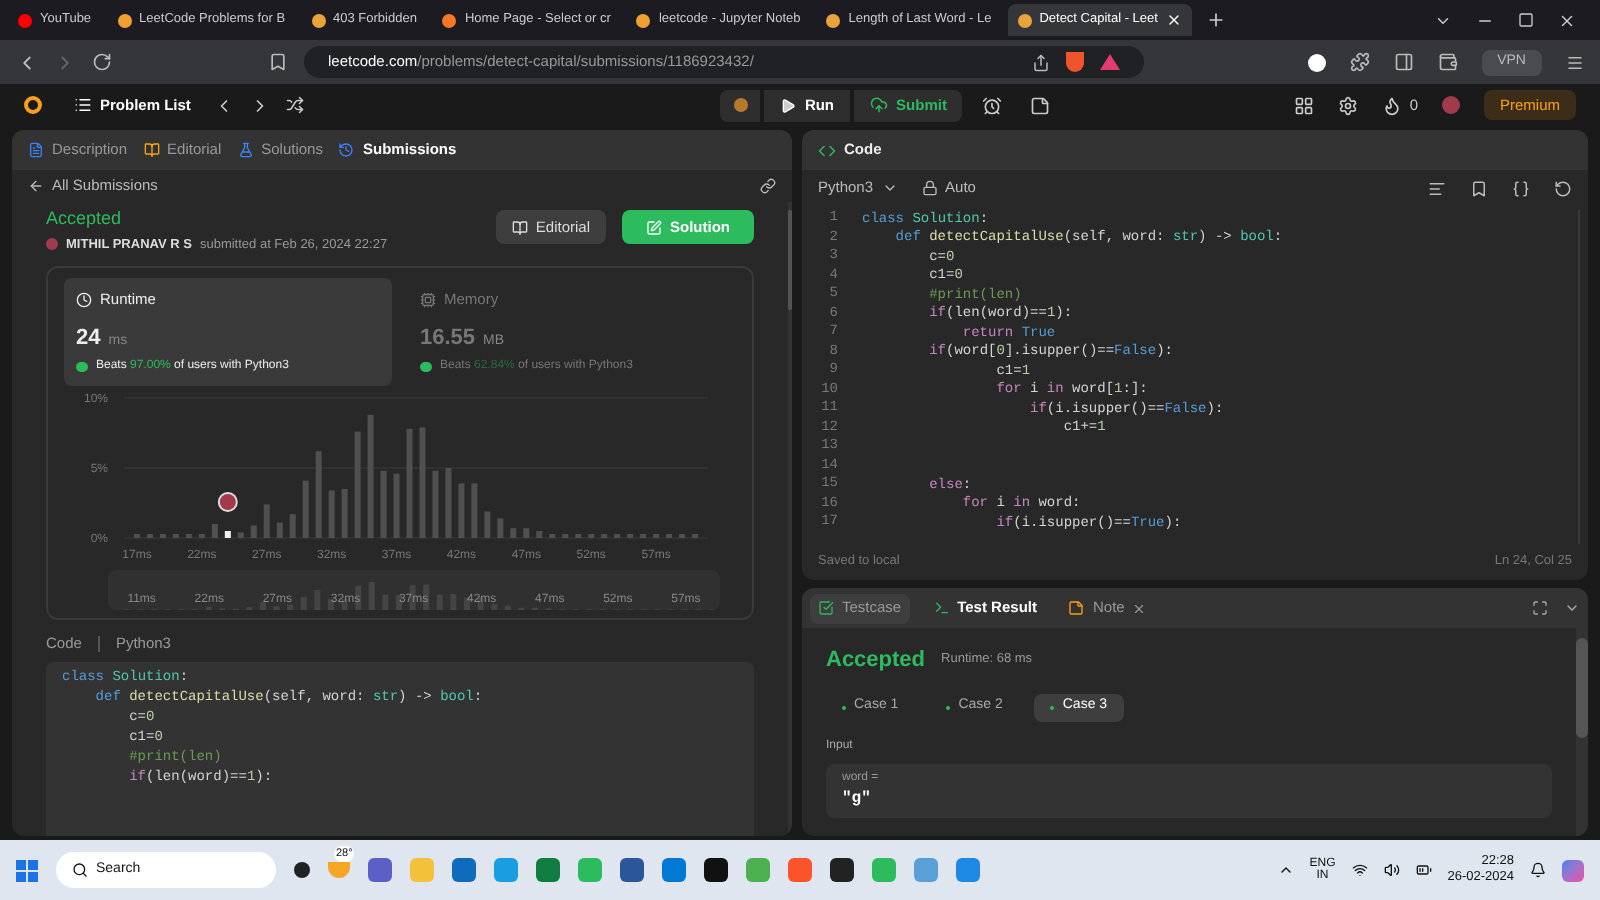 The height and width of the screenshot is (900, 1600). What do you see at coordinates (1526, 20) in the screenshot?
I see `maximize-icon` at bounding box center [1526, 20].